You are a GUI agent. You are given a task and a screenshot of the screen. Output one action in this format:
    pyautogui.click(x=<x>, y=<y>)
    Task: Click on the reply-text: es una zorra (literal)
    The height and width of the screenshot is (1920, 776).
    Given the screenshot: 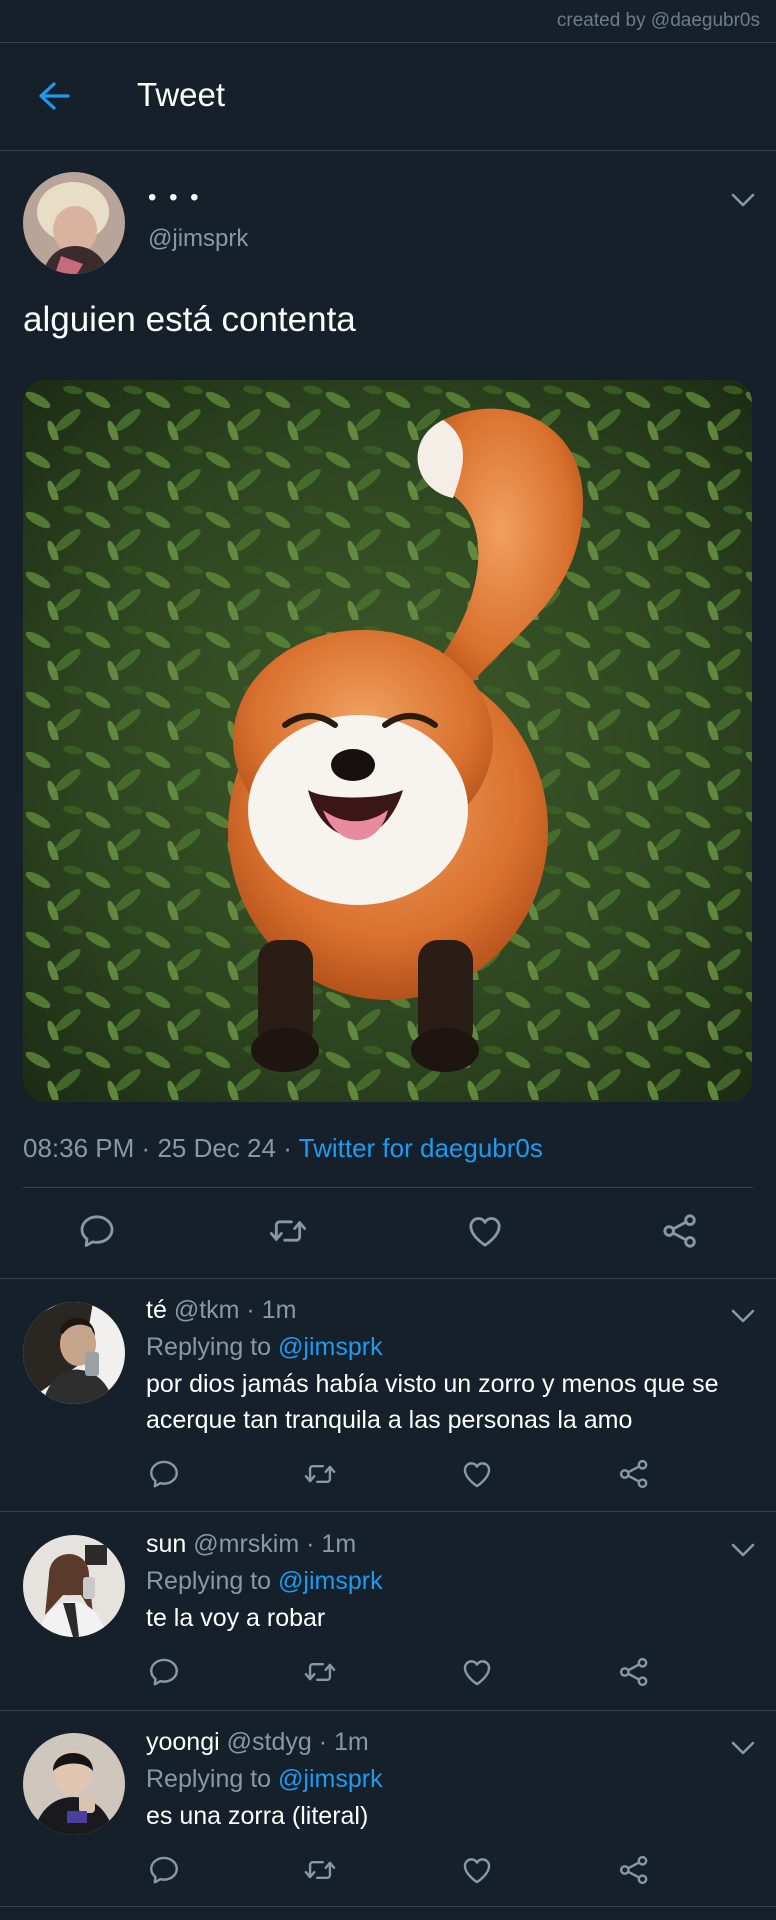 What is the action you would take?
    pyautogui.click(x=257, y=1816)
    